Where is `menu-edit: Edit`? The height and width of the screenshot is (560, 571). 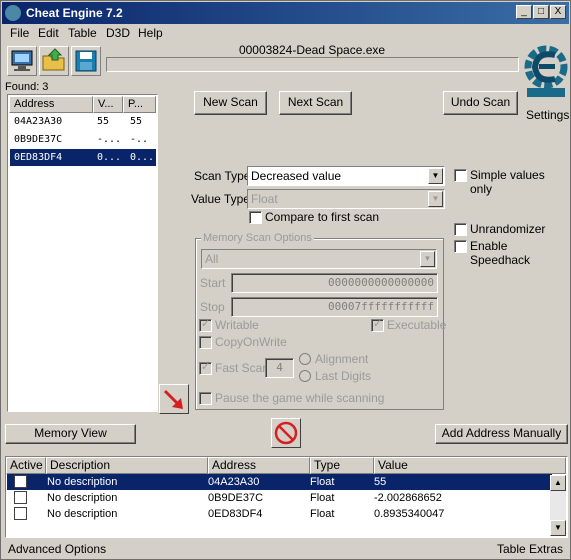 menu-edit: Edit is located at coordinates (48, 33).